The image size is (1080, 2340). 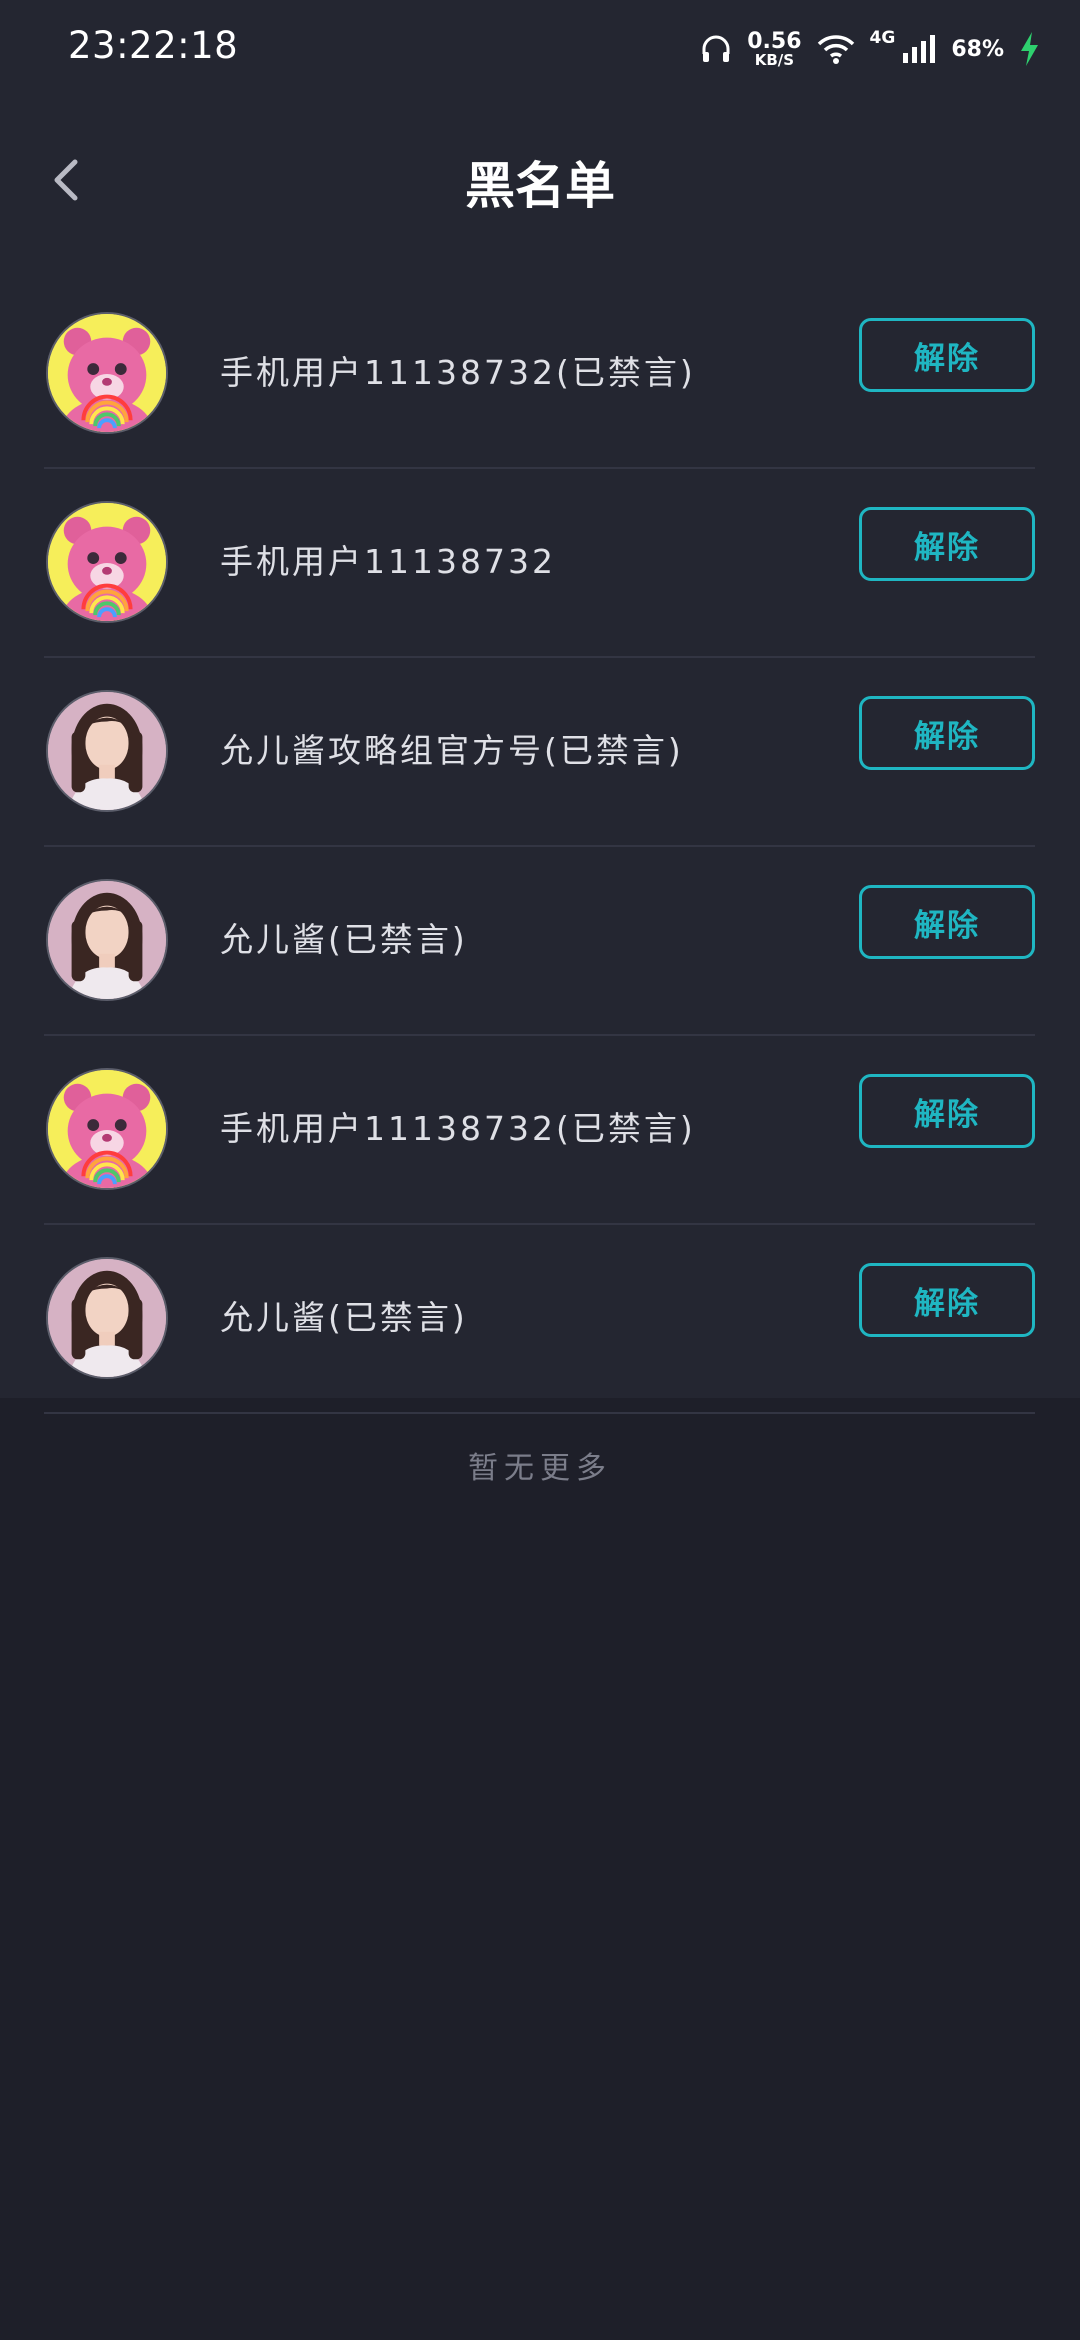 I want to click on network-type: 4G, so click(x=882, y=38).